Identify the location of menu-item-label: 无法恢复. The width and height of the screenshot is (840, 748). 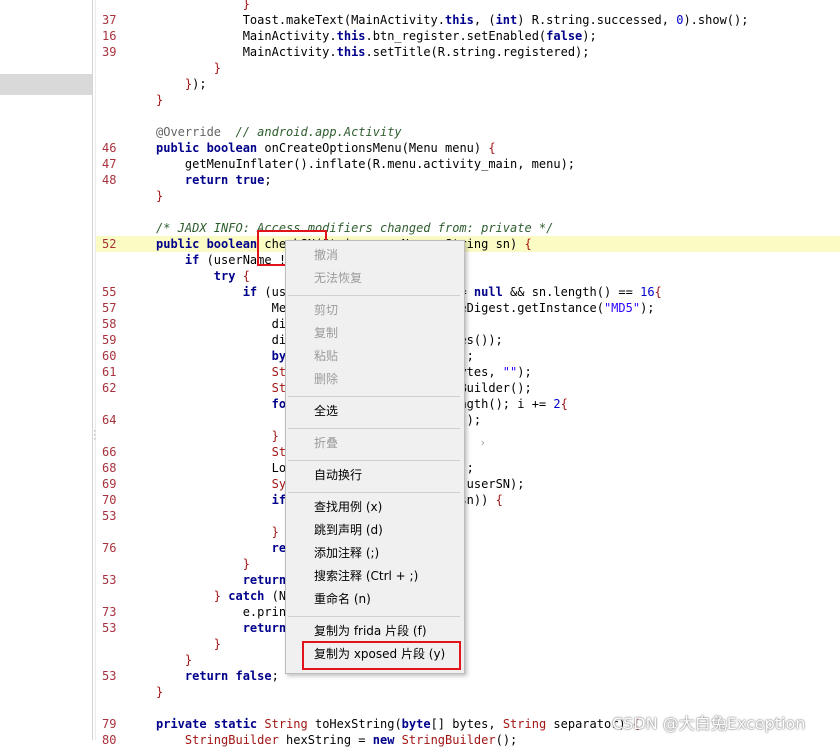
(338, 278).